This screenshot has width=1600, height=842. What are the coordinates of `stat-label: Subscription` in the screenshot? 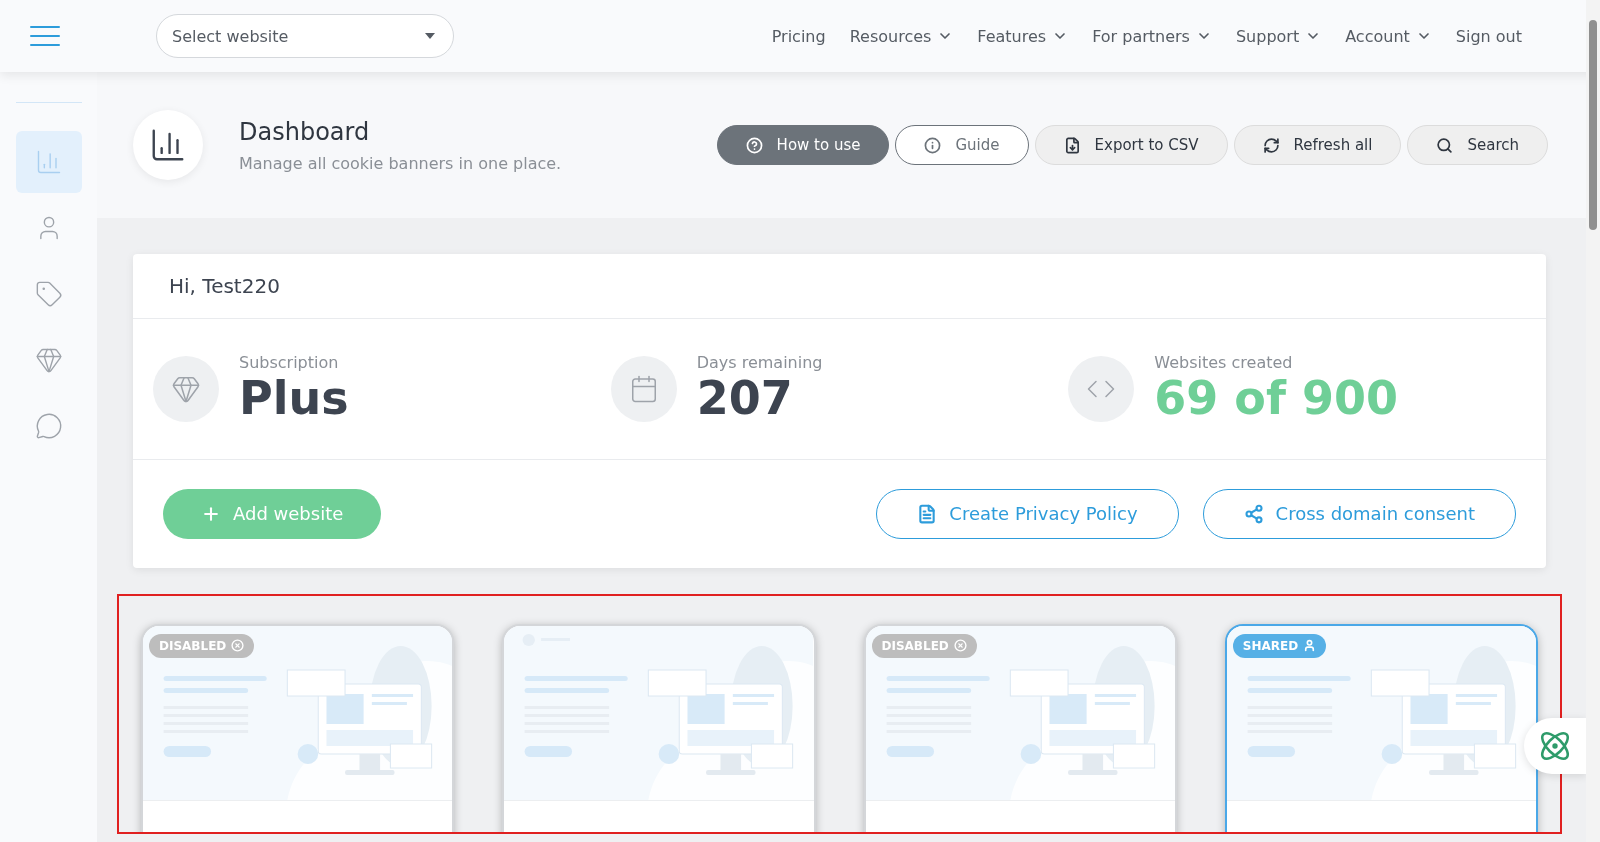 It's located at (289, 362).